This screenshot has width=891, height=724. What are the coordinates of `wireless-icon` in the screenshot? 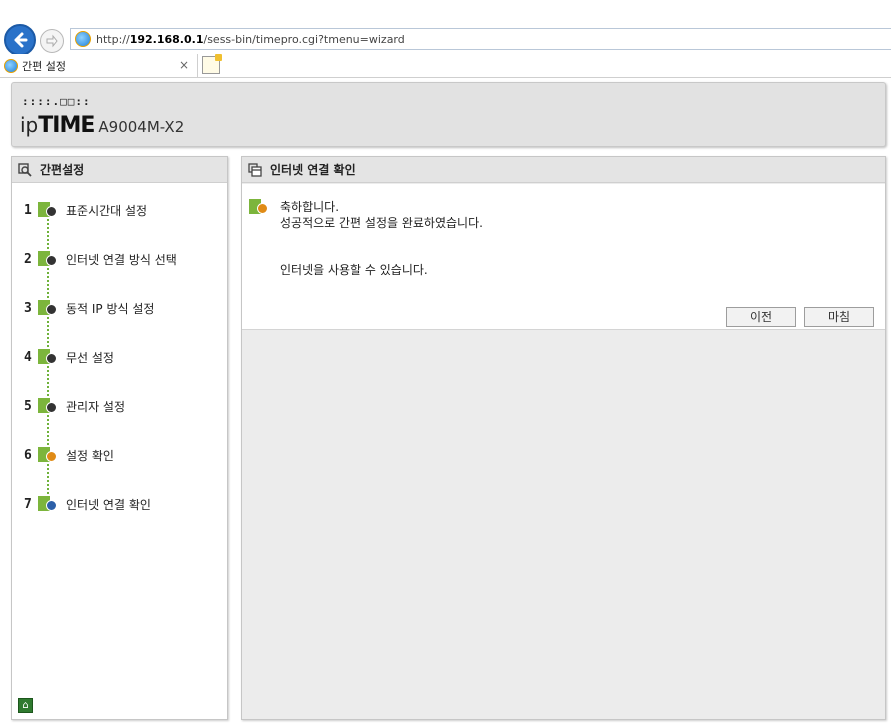 It's located at (49, 357).